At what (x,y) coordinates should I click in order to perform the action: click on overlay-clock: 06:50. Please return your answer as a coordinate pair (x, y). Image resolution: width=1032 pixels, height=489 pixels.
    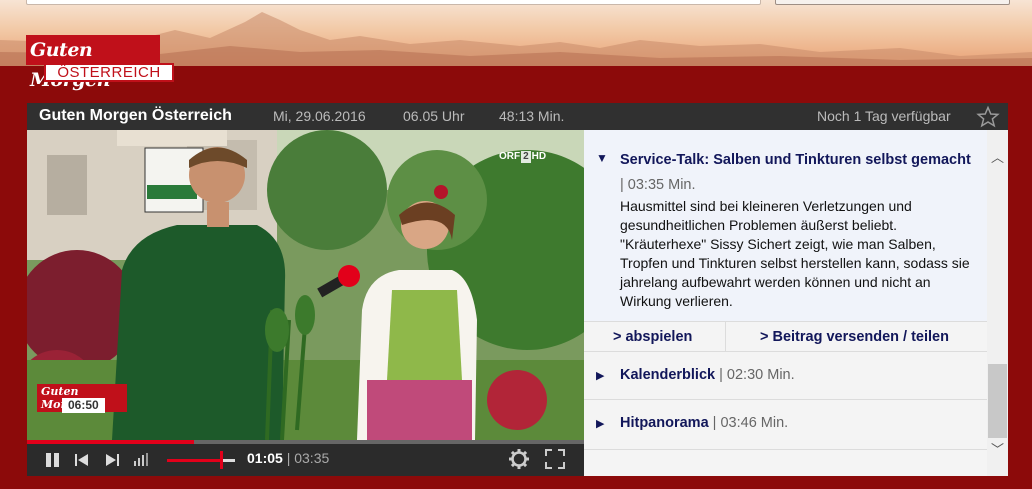
    Looking at the image, I should click on (83, 405).